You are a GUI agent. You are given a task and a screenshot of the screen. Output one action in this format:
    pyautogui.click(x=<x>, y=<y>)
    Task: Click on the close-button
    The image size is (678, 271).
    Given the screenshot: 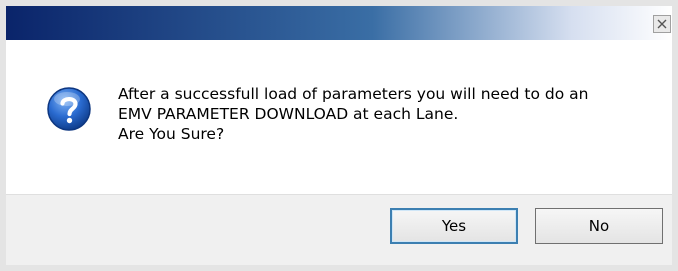 What is the action you would take?
    pyautogui.click(x=662, y=24)
    